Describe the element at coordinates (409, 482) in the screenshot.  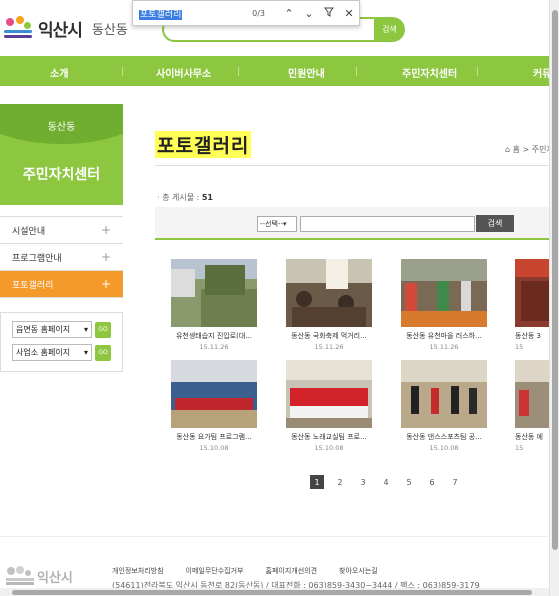
I see `page-button: 5` at that location.